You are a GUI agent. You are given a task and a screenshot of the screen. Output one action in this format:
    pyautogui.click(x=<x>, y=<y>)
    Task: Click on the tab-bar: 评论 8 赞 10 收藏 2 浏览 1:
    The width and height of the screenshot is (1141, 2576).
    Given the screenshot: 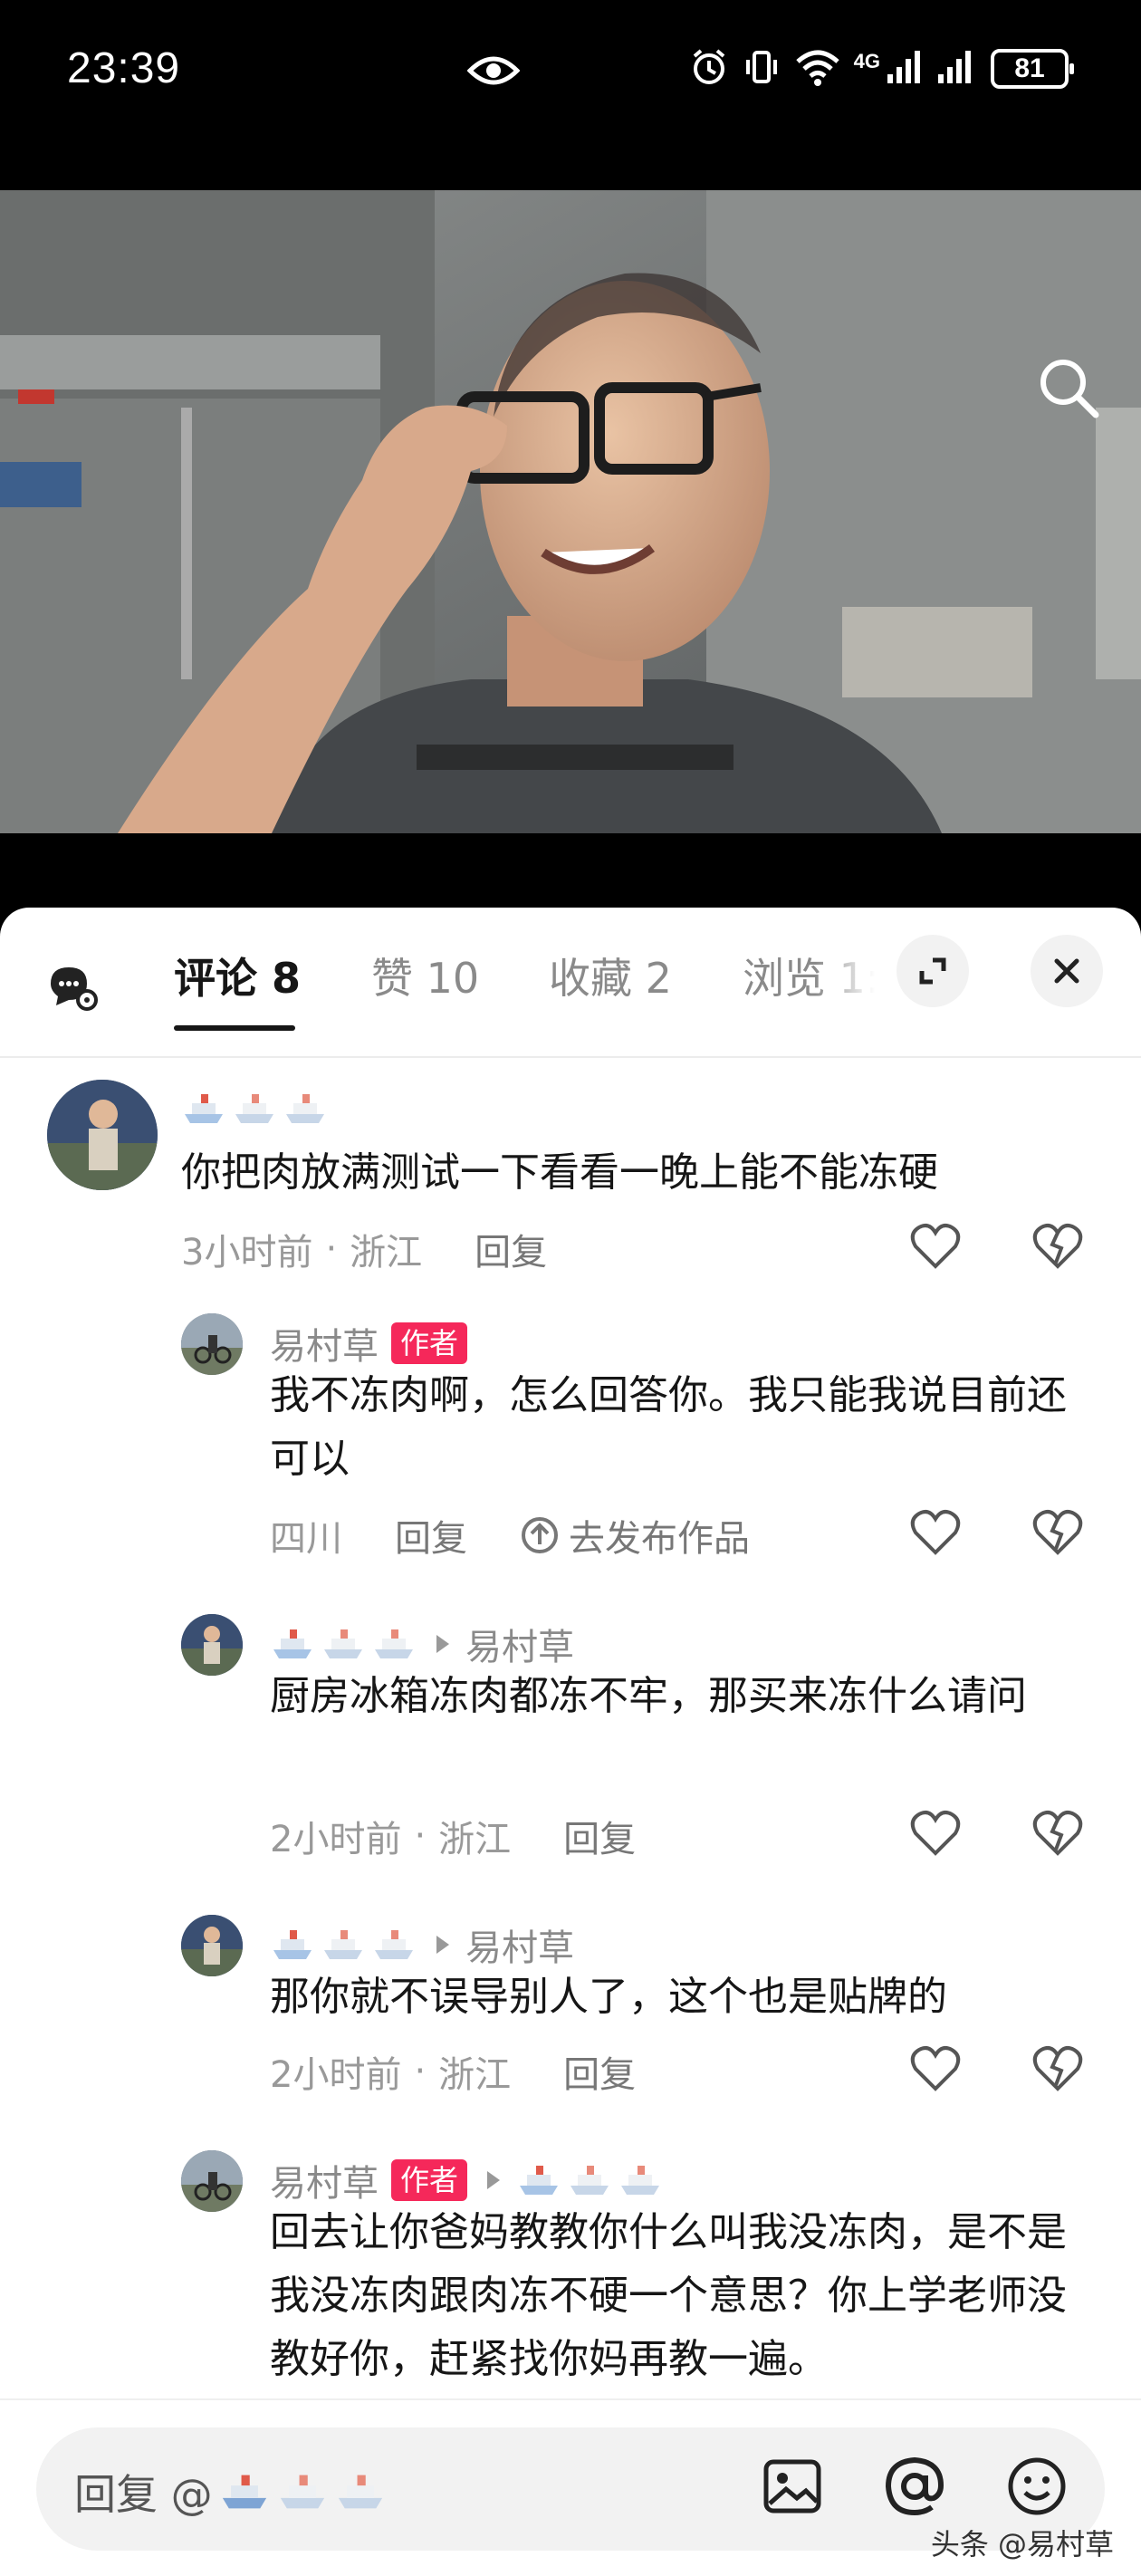 What is the action you would take?
    pyautogui.click(x=570, y=983)
    